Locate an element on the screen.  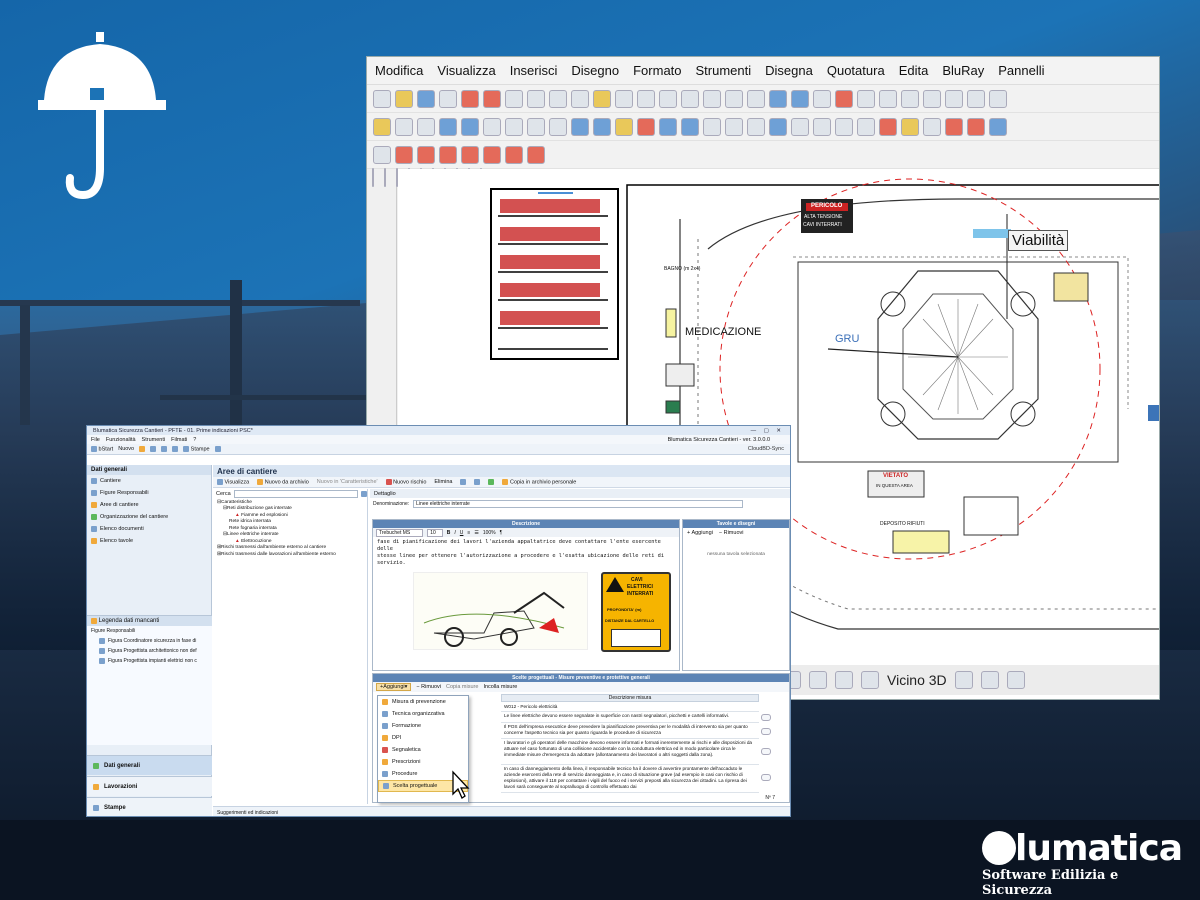
app-menu-funzionalita: Funzionalità is located at coordinates (121, 440).